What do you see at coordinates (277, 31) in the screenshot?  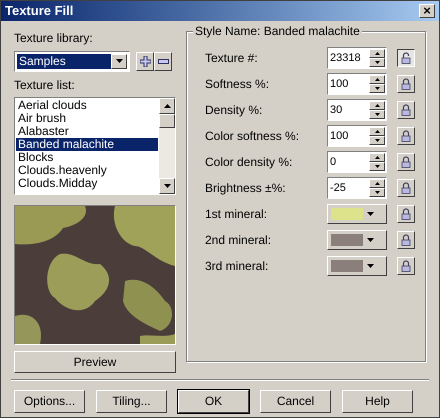 I see `group-title: Style Name: Banded malachite` at bounding box center [277, 31].